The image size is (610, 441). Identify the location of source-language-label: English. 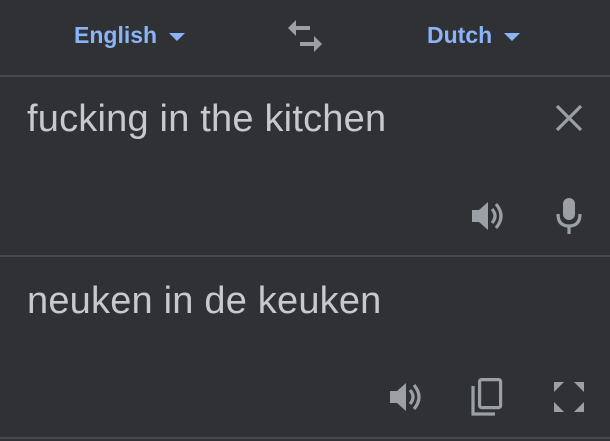
(116, 34).